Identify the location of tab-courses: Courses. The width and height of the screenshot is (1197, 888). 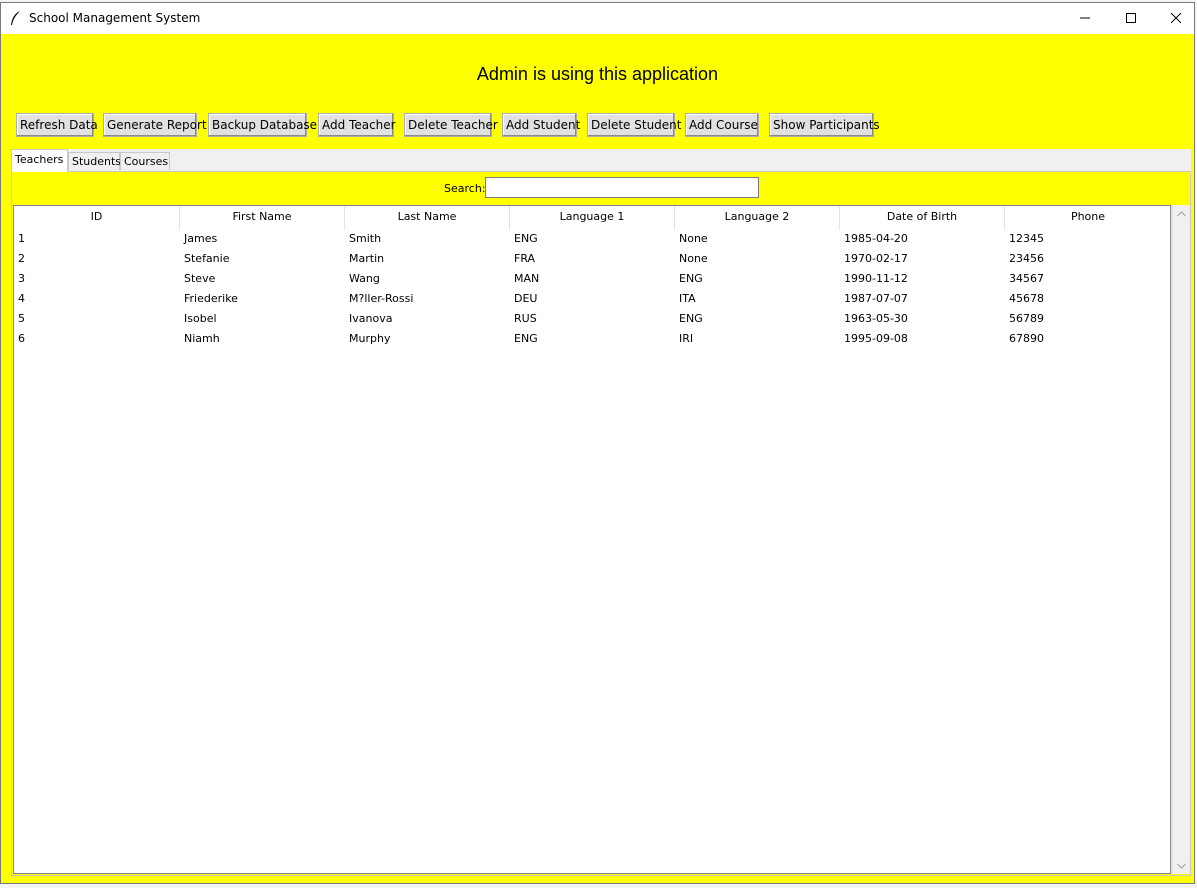
(145, 161).